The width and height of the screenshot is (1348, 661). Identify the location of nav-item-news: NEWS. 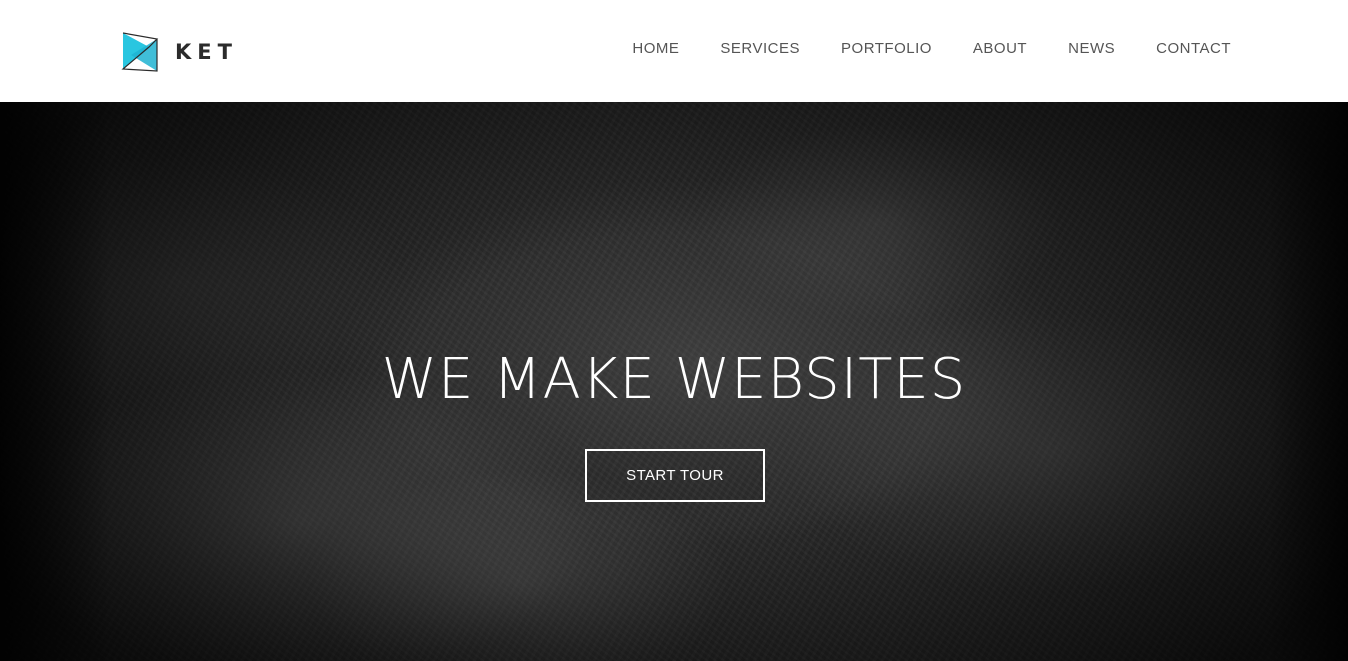
(1091, 48).